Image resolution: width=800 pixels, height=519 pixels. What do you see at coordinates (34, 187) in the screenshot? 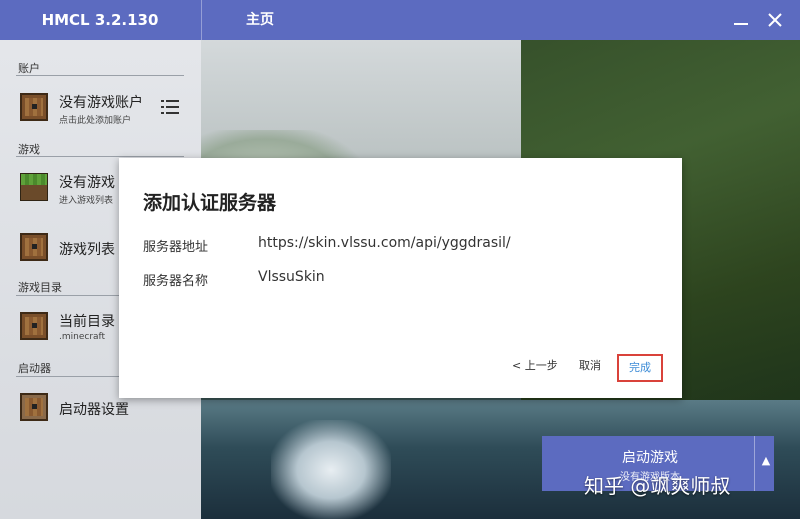
I see `grass-block-icon` at bounding box center [34, 187].